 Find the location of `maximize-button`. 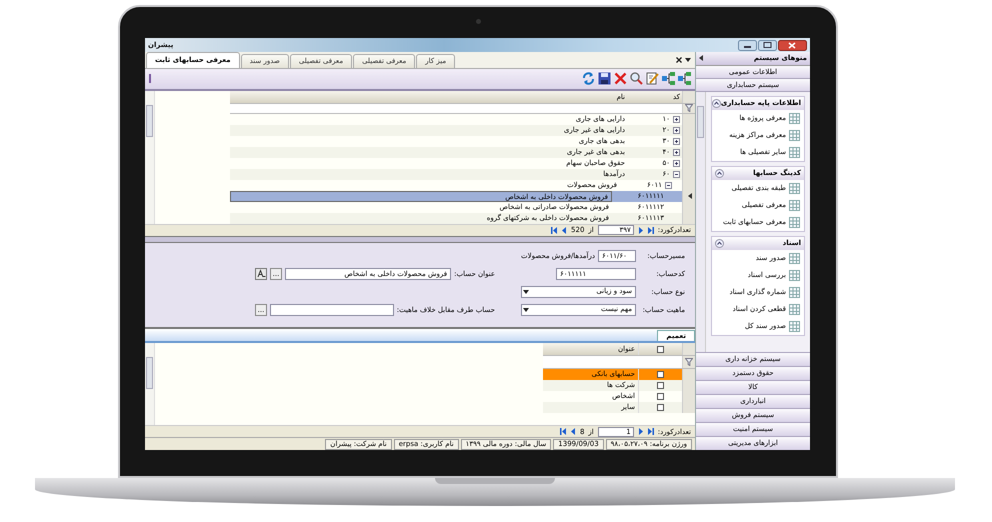

maximize-button is located at coordinates (767, 45).